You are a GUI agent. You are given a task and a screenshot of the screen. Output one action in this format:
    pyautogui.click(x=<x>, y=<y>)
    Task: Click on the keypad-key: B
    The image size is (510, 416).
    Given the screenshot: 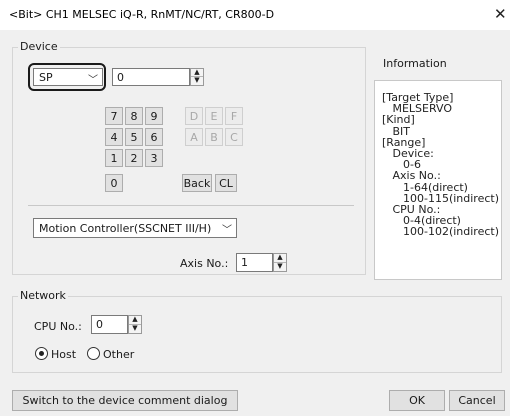 What is the action you would take?
    pyautogui.click(x=214, y=137)
    